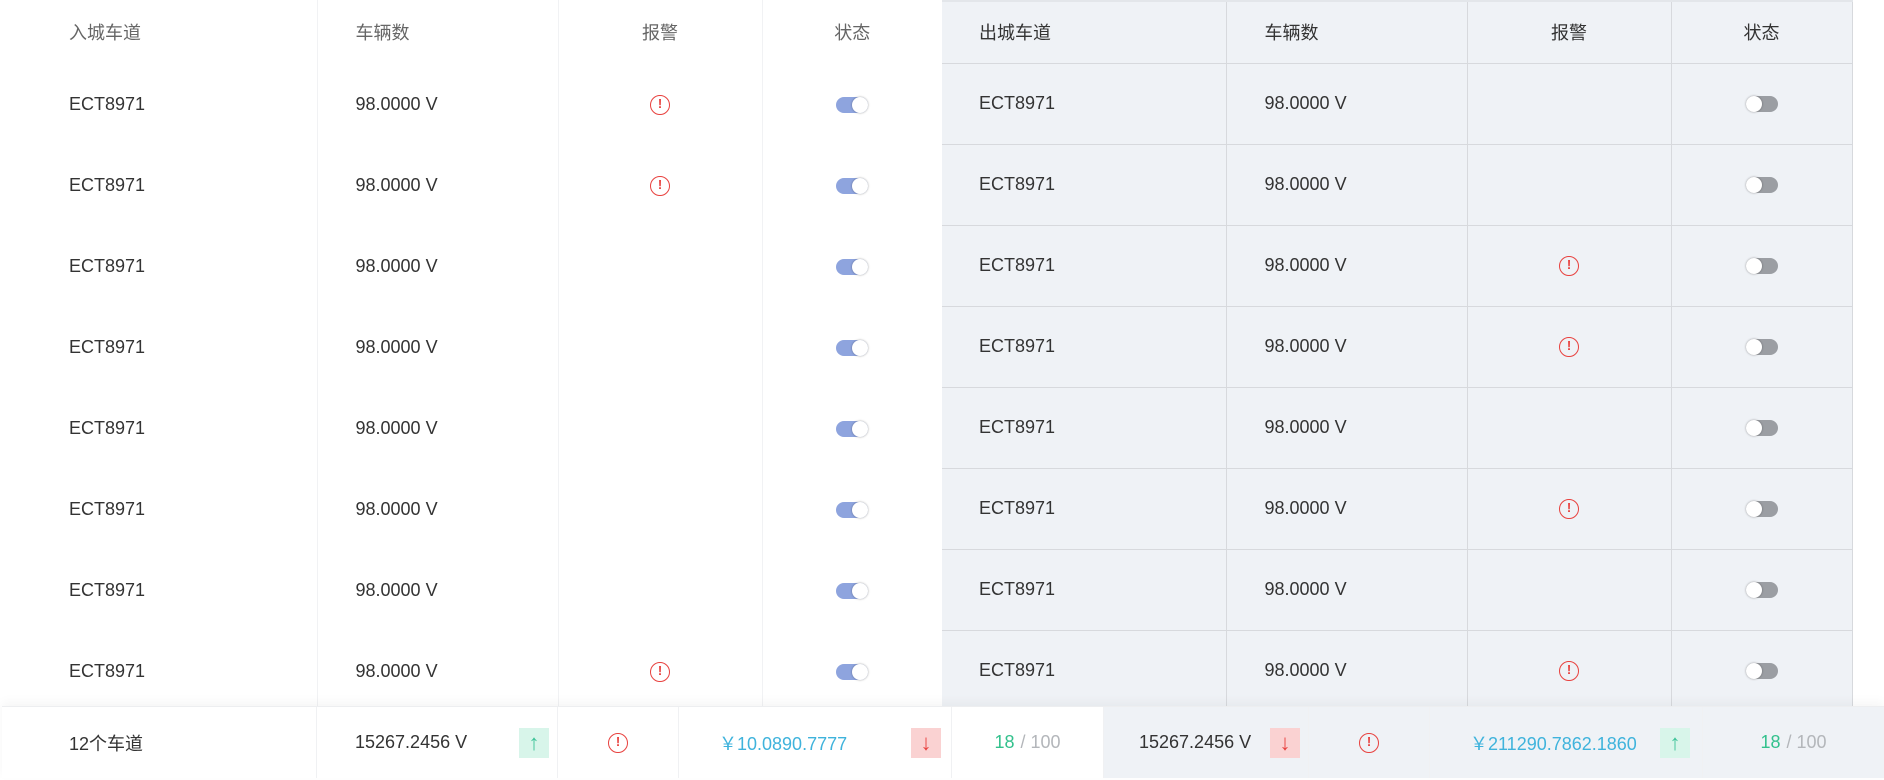 The height and width of the screenshot is (780, 1884). Describe the element at coordinates (1084, 32) in the screenshot. I see `outbound-lane-header: 出城车道` at that location.